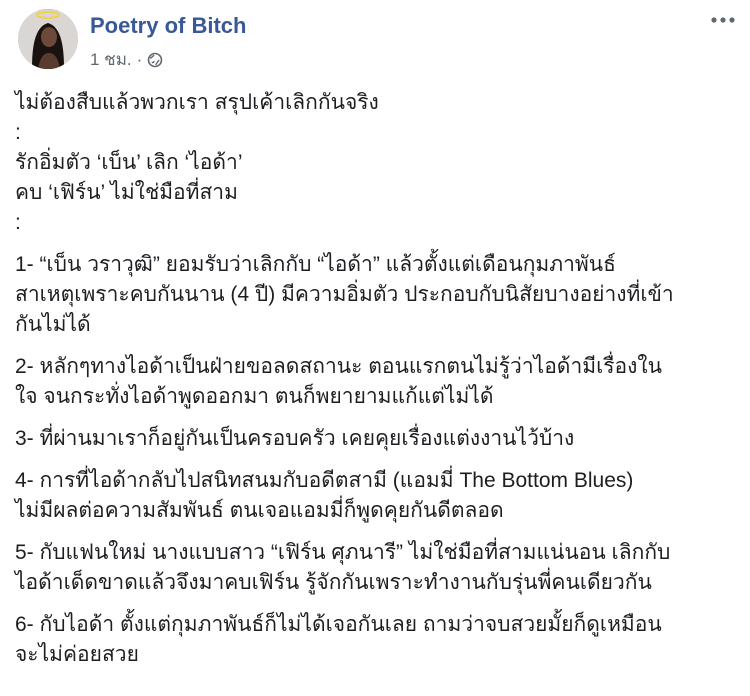 Image resolution: width=750 pixels, height=696 pixels. Describe the element at coordinates (129, 162) in the screenshot. I see `intro-line: รักอิ่มตัว ‘เบ็น’ เลิก ‘ไอด้า’` at that location.